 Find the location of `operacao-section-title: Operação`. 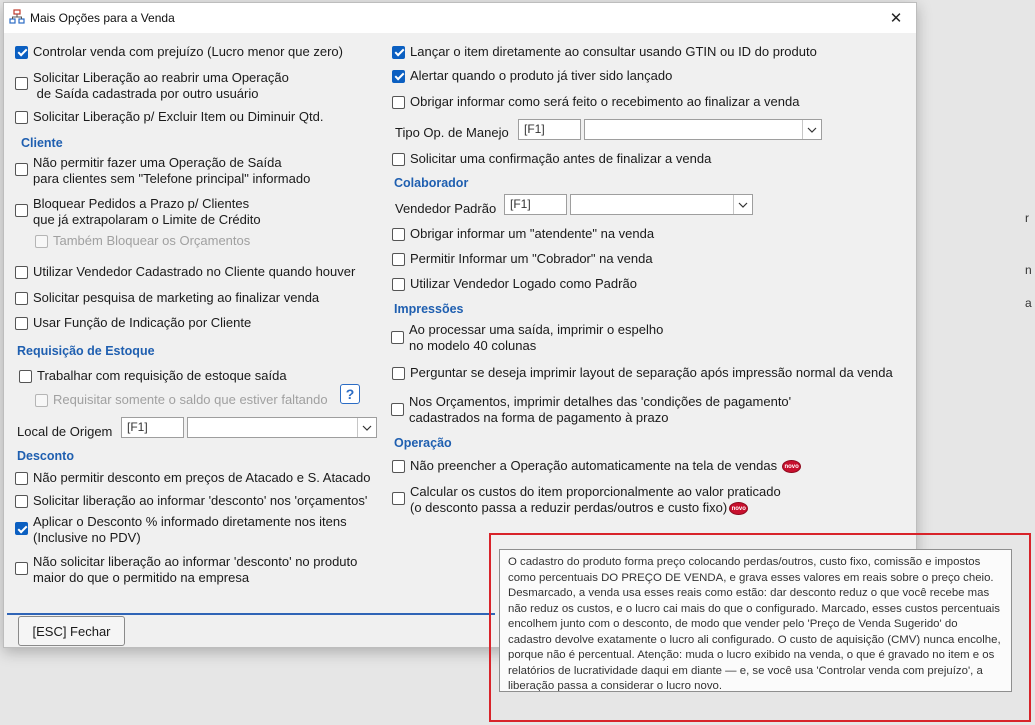

operacao-section-title: Operação is located at coordinates (423, 443).